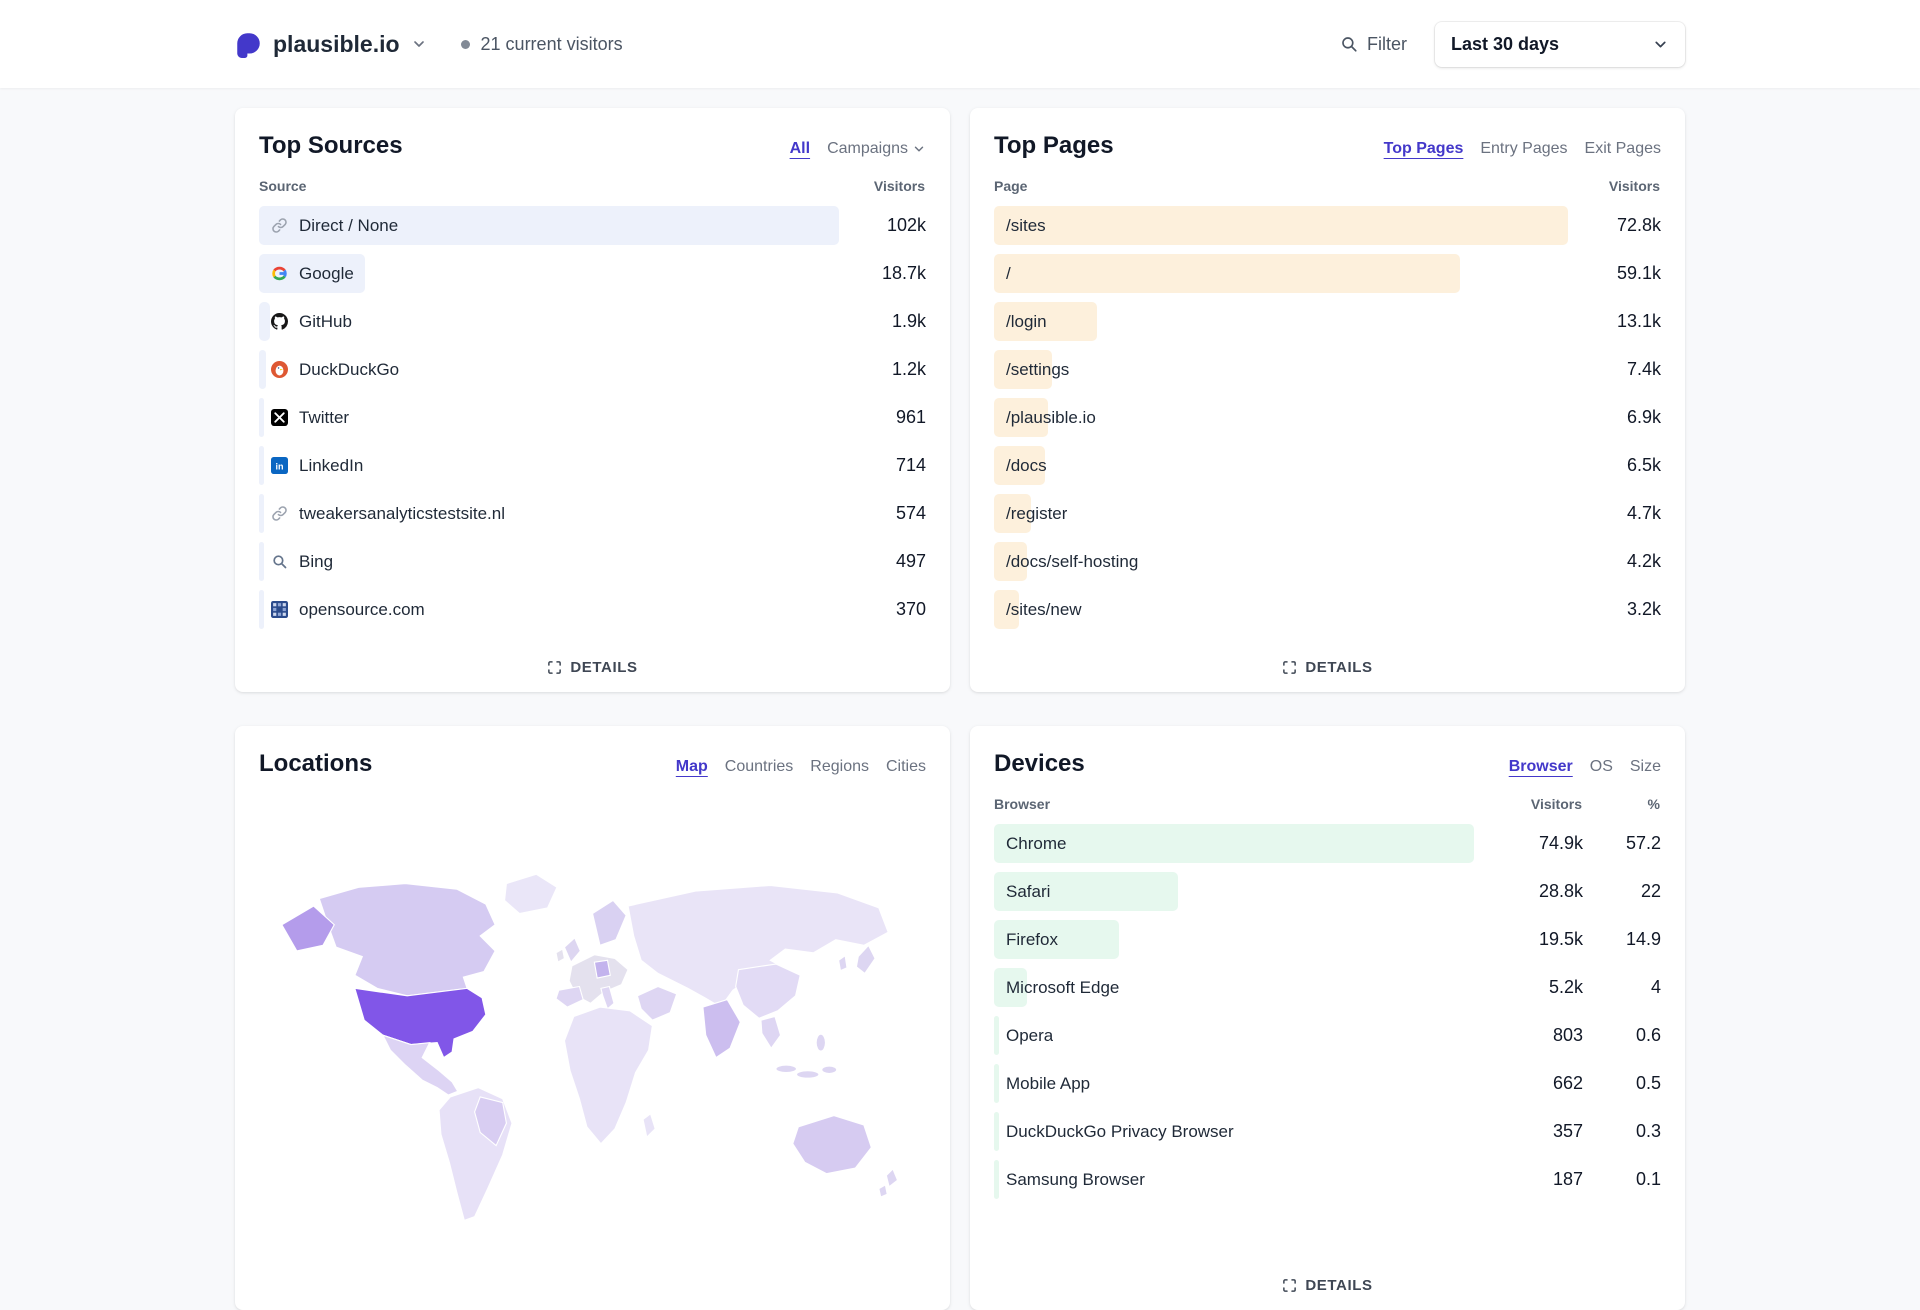 The height and width of the screenshot is (1310, 1920). I want to click on map-region-north-america, so click(419, 984).